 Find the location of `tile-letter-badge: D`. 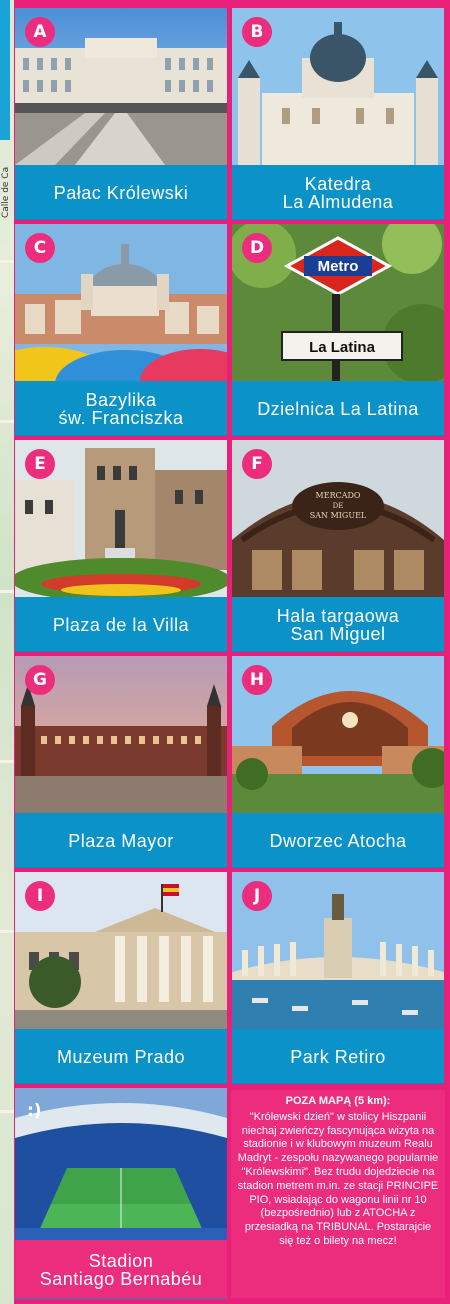

tile-letter-badge: D is located at coordinates (257, 248).